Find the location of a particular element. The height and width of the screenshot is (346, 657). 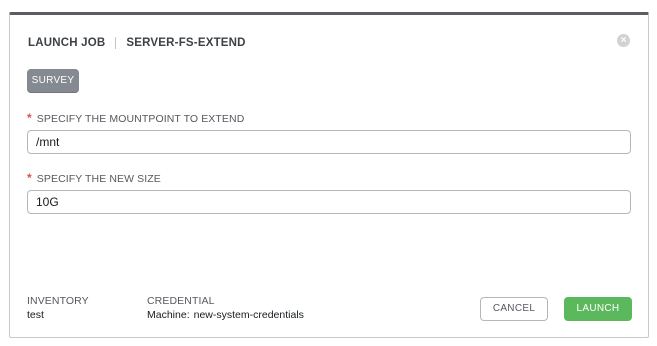

mountpoint-input: /mnt is located at coordinates (329, 142).